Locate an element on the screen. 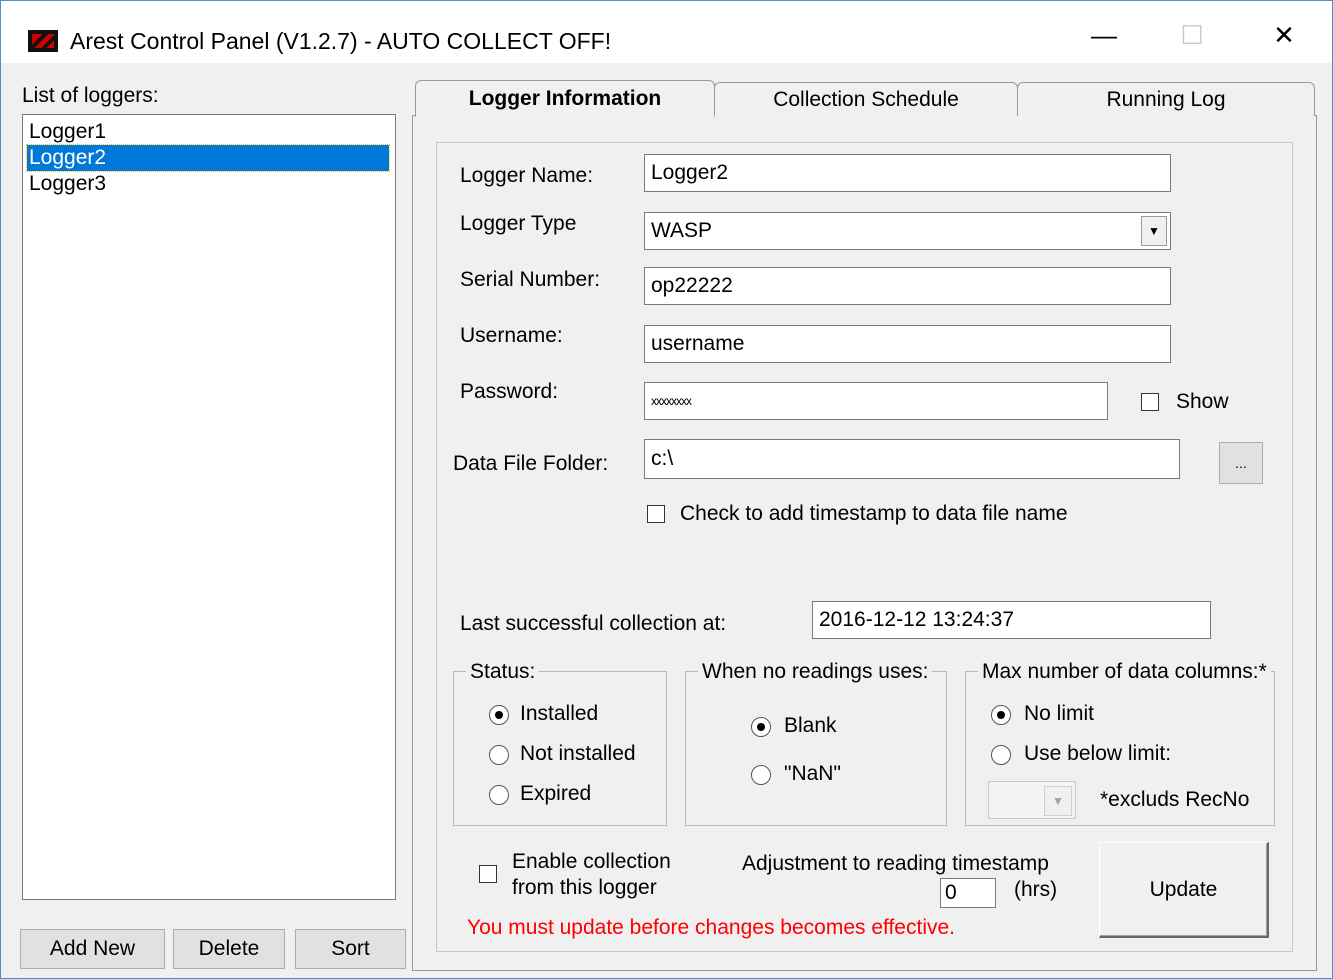 The height and width of the screenshot is (979, 1333). add-new-button: Add New is located at coordinates (92, 949).